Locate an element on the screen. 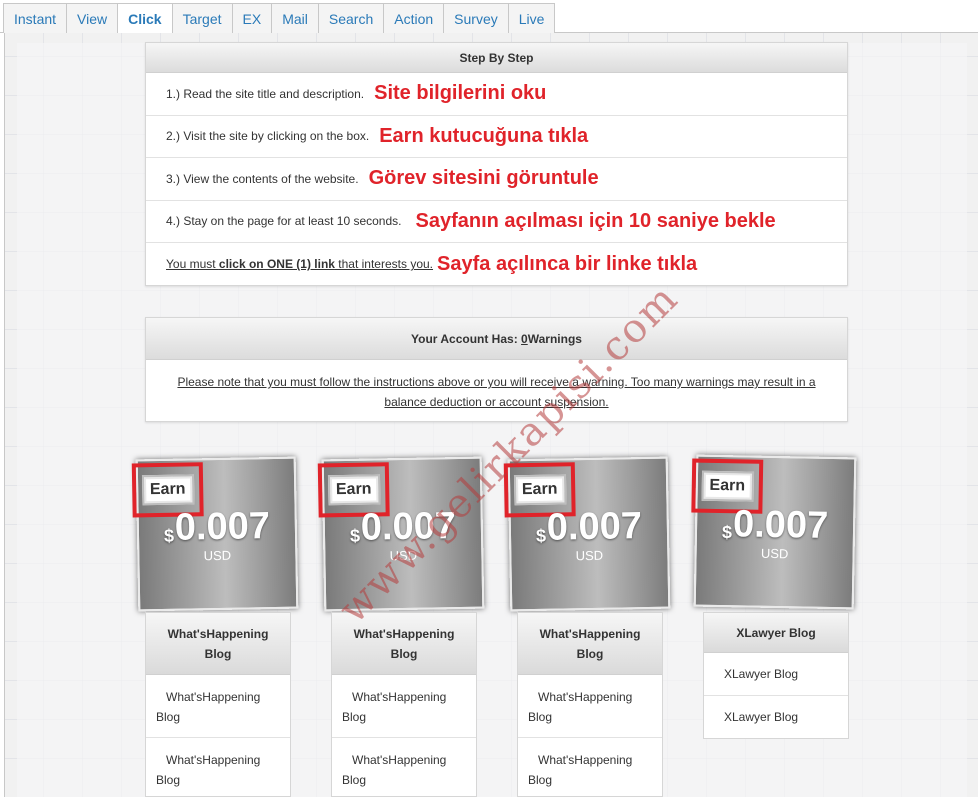 The height and width of the screenshot is (797, 978). warning-count: 0 is located at coordinates (524, 338).